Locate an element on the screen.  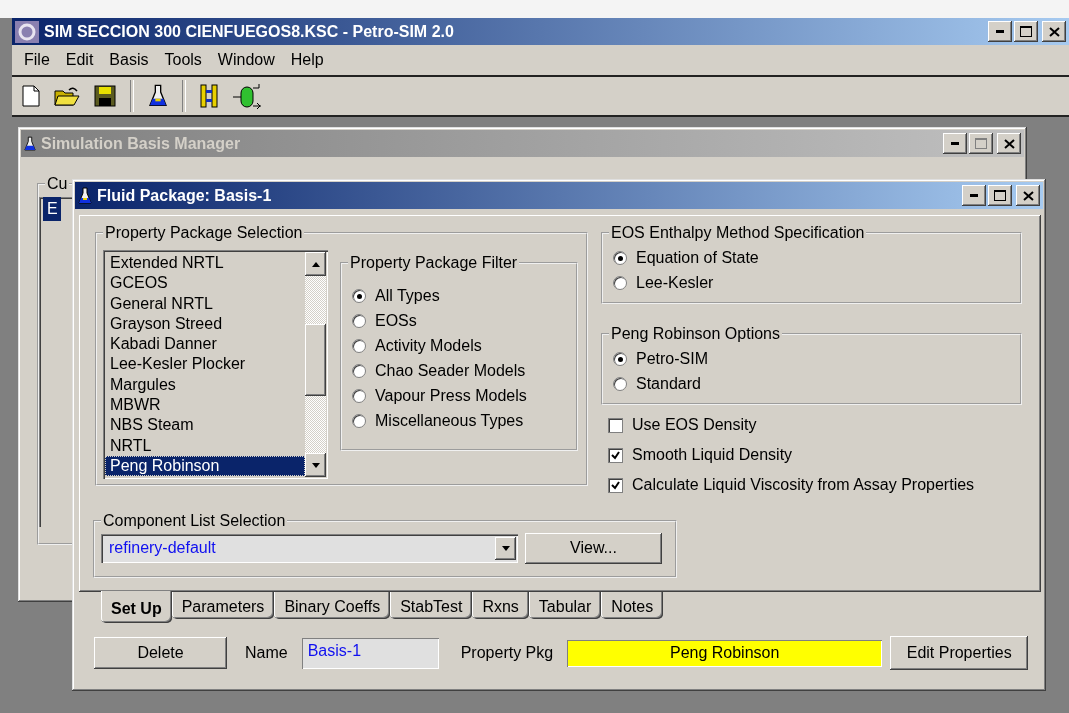
delete-button: Delete is located at coordinates (160, 653).